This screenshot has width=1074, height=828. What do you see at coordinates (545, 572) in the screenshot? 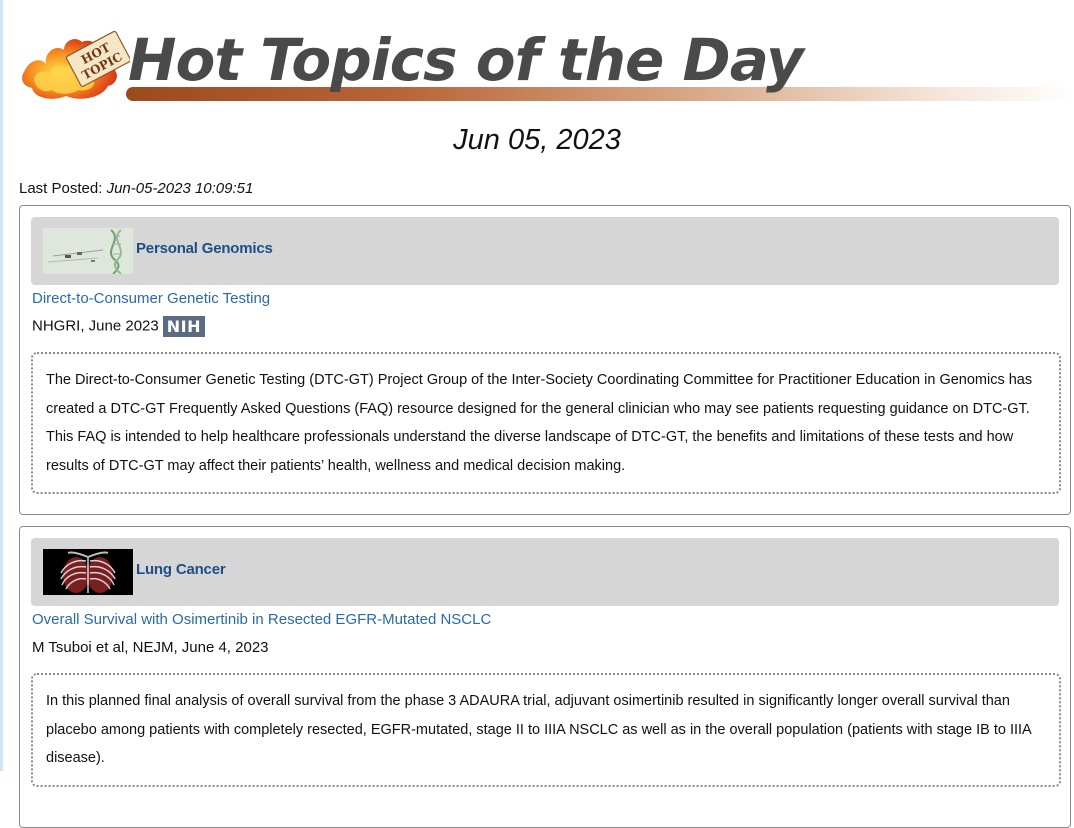
I see `topic-category-header: Lung Cancer` at bounding box center [545, 572].